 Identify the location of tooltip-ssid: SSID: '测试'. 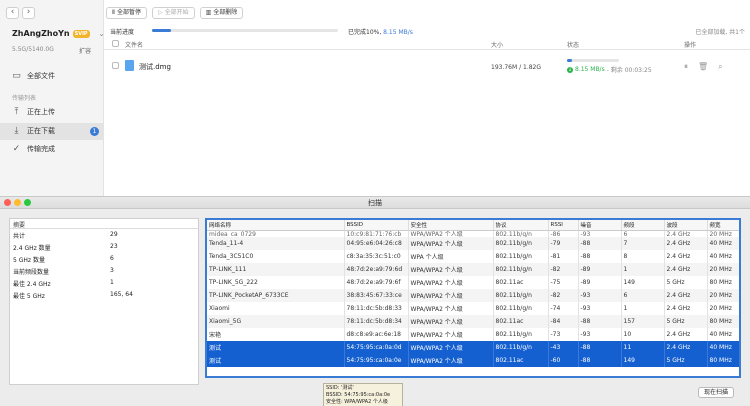
(340, 388).